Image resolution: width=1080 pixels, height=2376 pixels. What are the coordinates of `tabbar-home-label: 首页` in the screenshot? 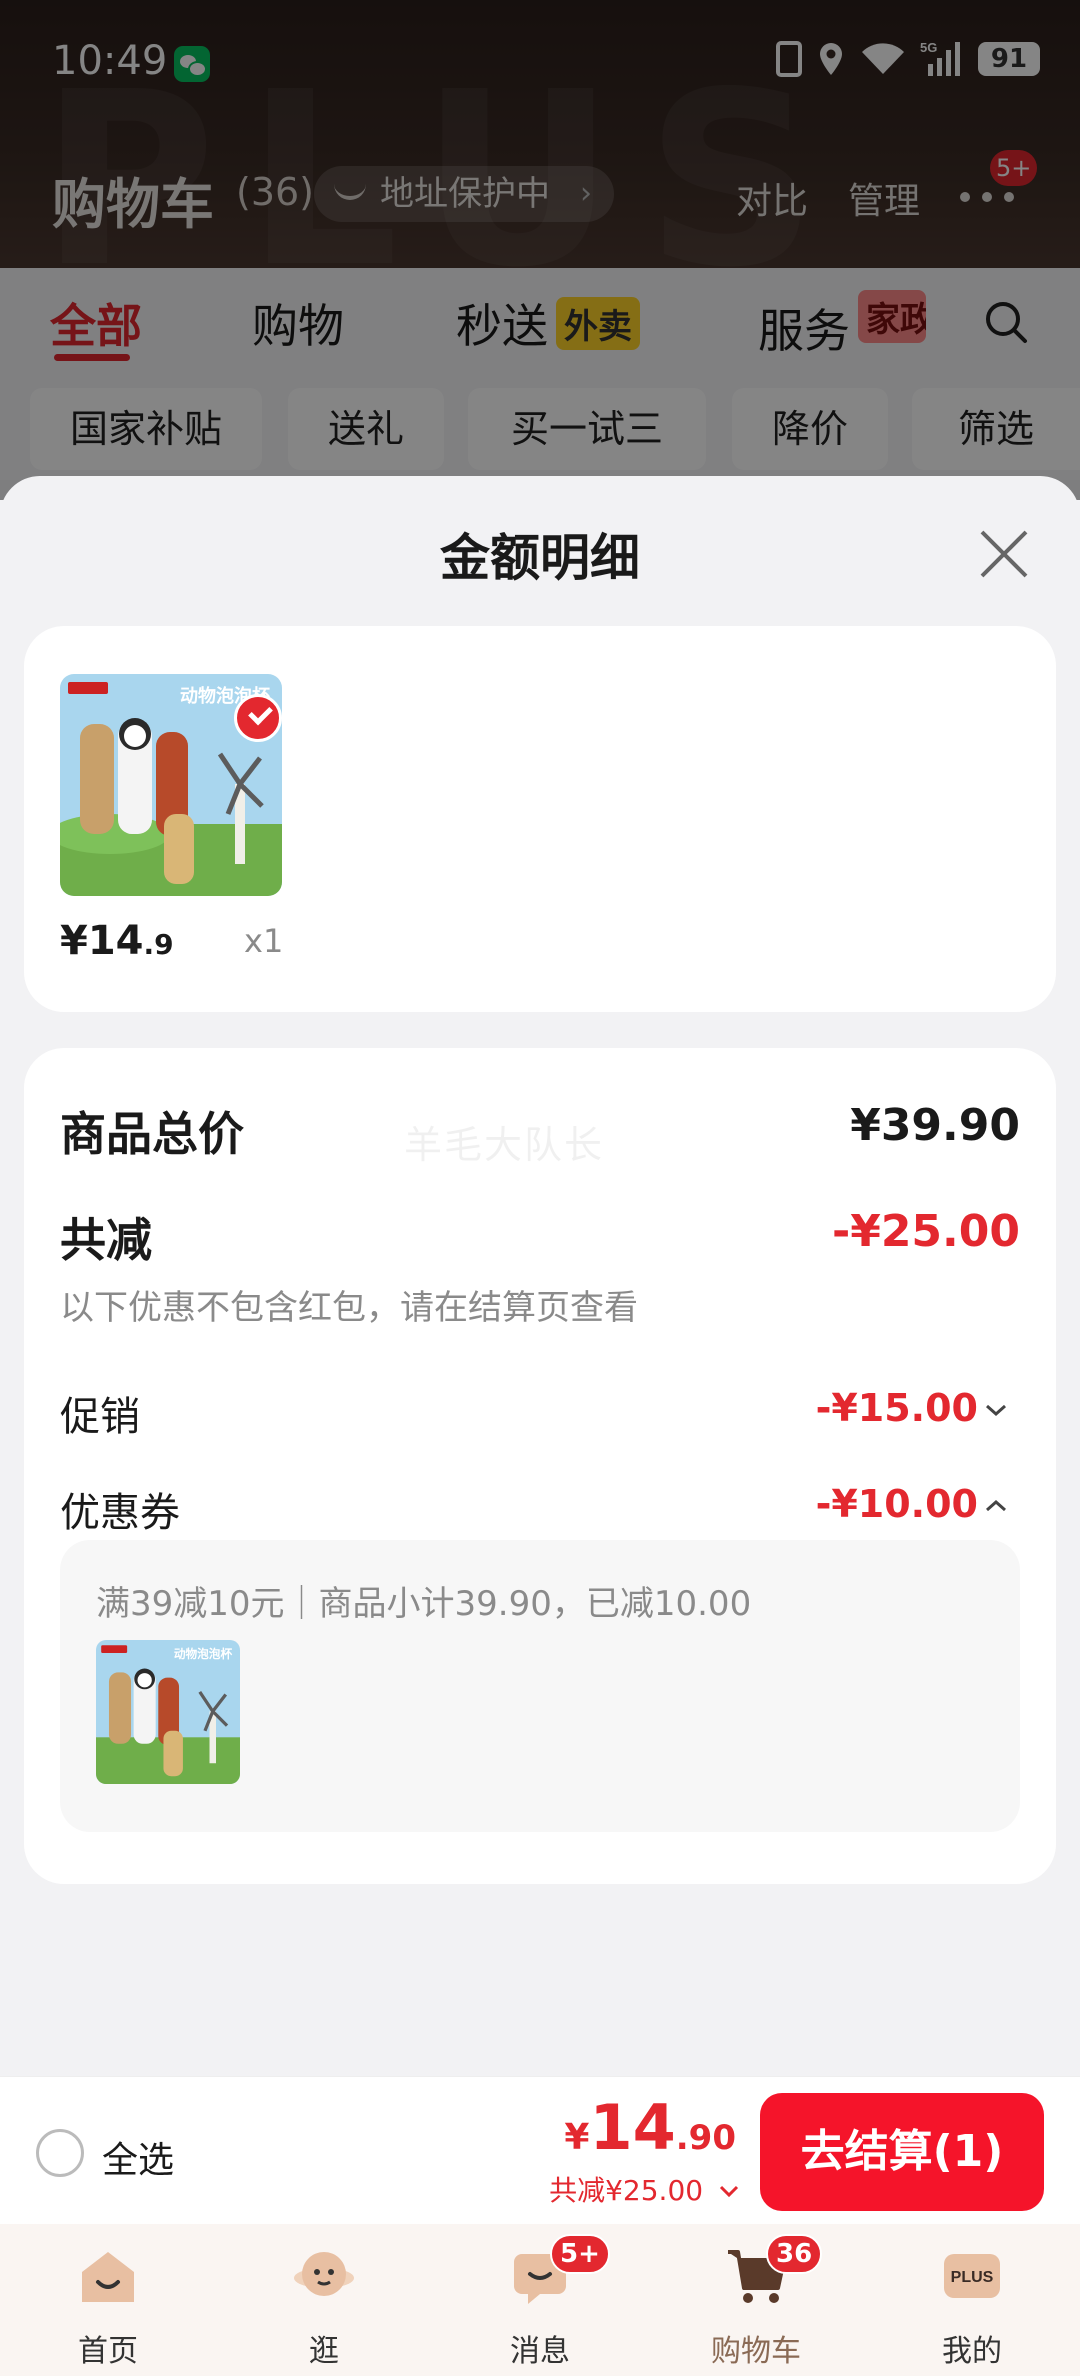 It's located at (108, 2351).